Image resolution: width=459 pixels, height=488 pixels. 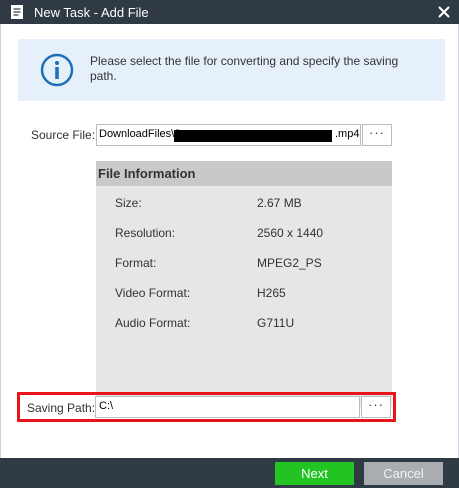 I want to click on info-icon, so click(x=57, y=70).